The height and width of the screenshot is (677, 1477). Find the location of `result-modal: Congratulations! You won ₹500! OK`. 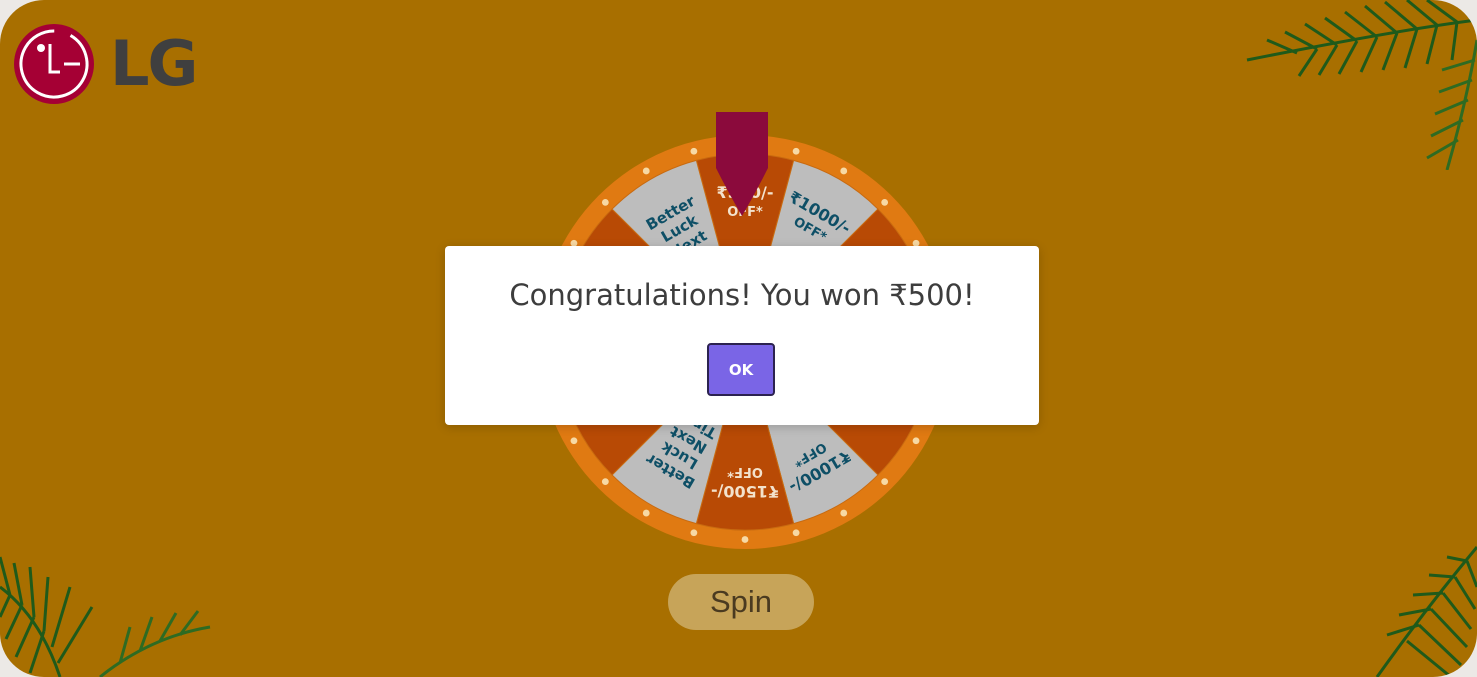

result-modal: Congratulations! You won ₹500! OK is located at coordinates (742, 335).